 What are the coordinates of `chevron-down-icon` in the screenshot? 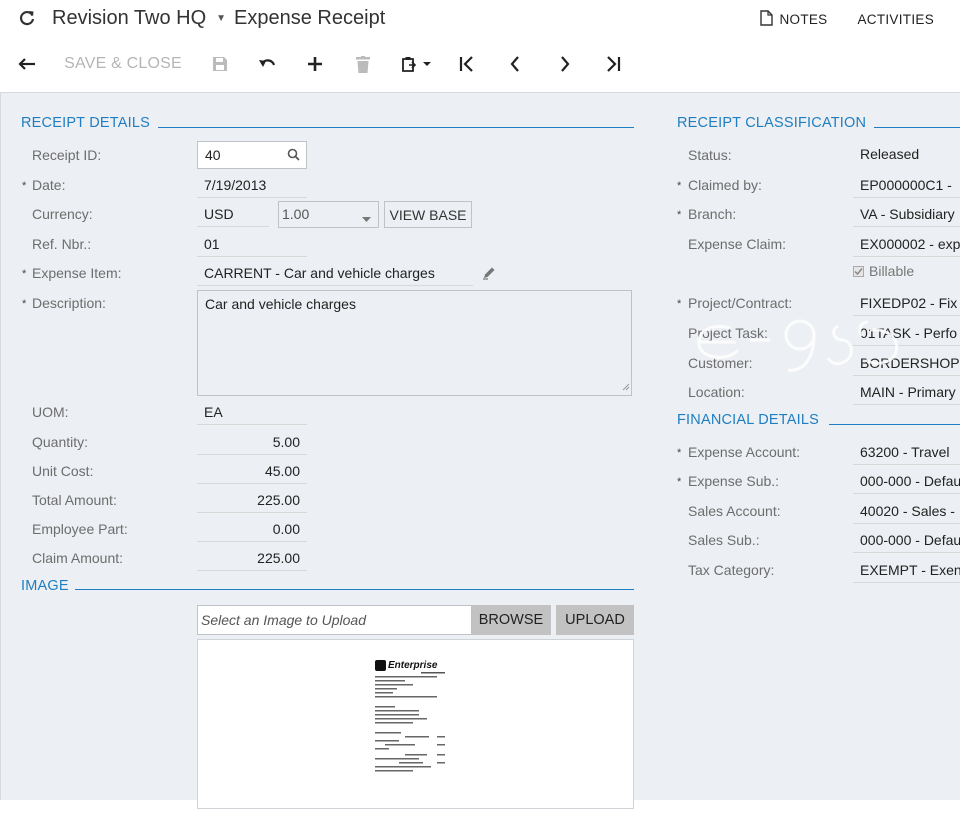 It's located at (366, 218).